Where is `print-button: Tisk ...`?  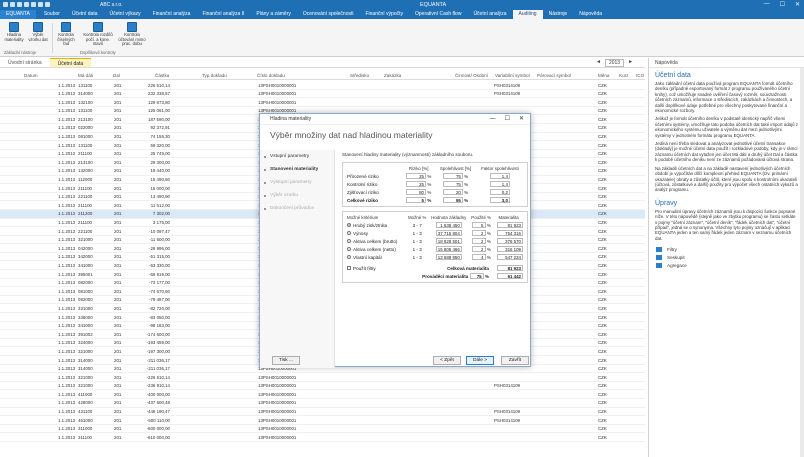 print-button: Tisk ... is located at coordinates (286, 360).